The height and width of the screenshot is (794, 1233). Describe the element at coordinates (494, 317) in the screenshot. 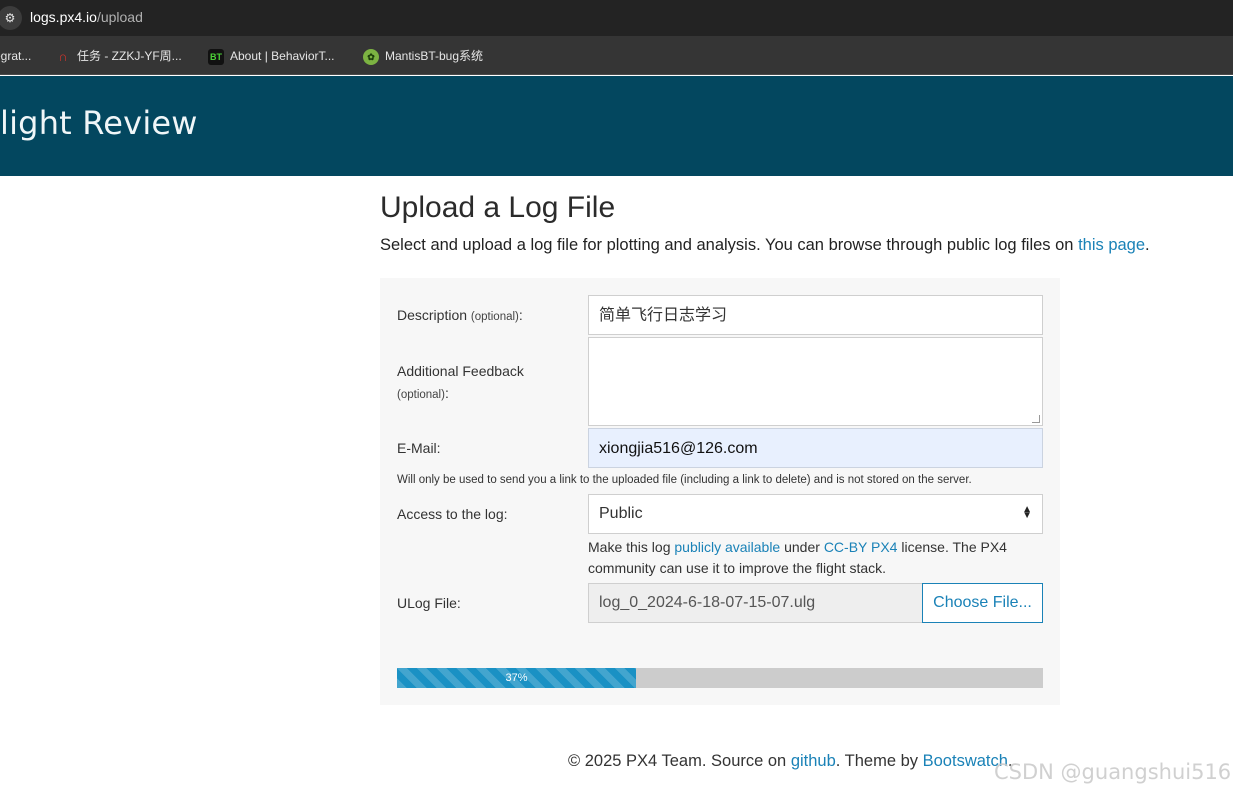

I see `description-optional: (optional)` at that location.